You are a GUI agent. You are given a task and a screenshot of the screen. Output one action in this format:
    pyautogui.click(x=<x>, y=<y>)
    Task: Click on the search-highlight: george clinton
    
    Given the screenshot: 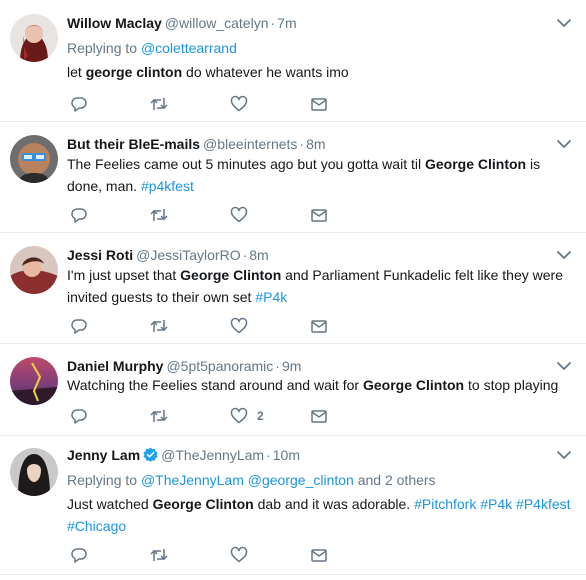 What is the action you would take?
    pyautogui.click(x=134, y=72)
    